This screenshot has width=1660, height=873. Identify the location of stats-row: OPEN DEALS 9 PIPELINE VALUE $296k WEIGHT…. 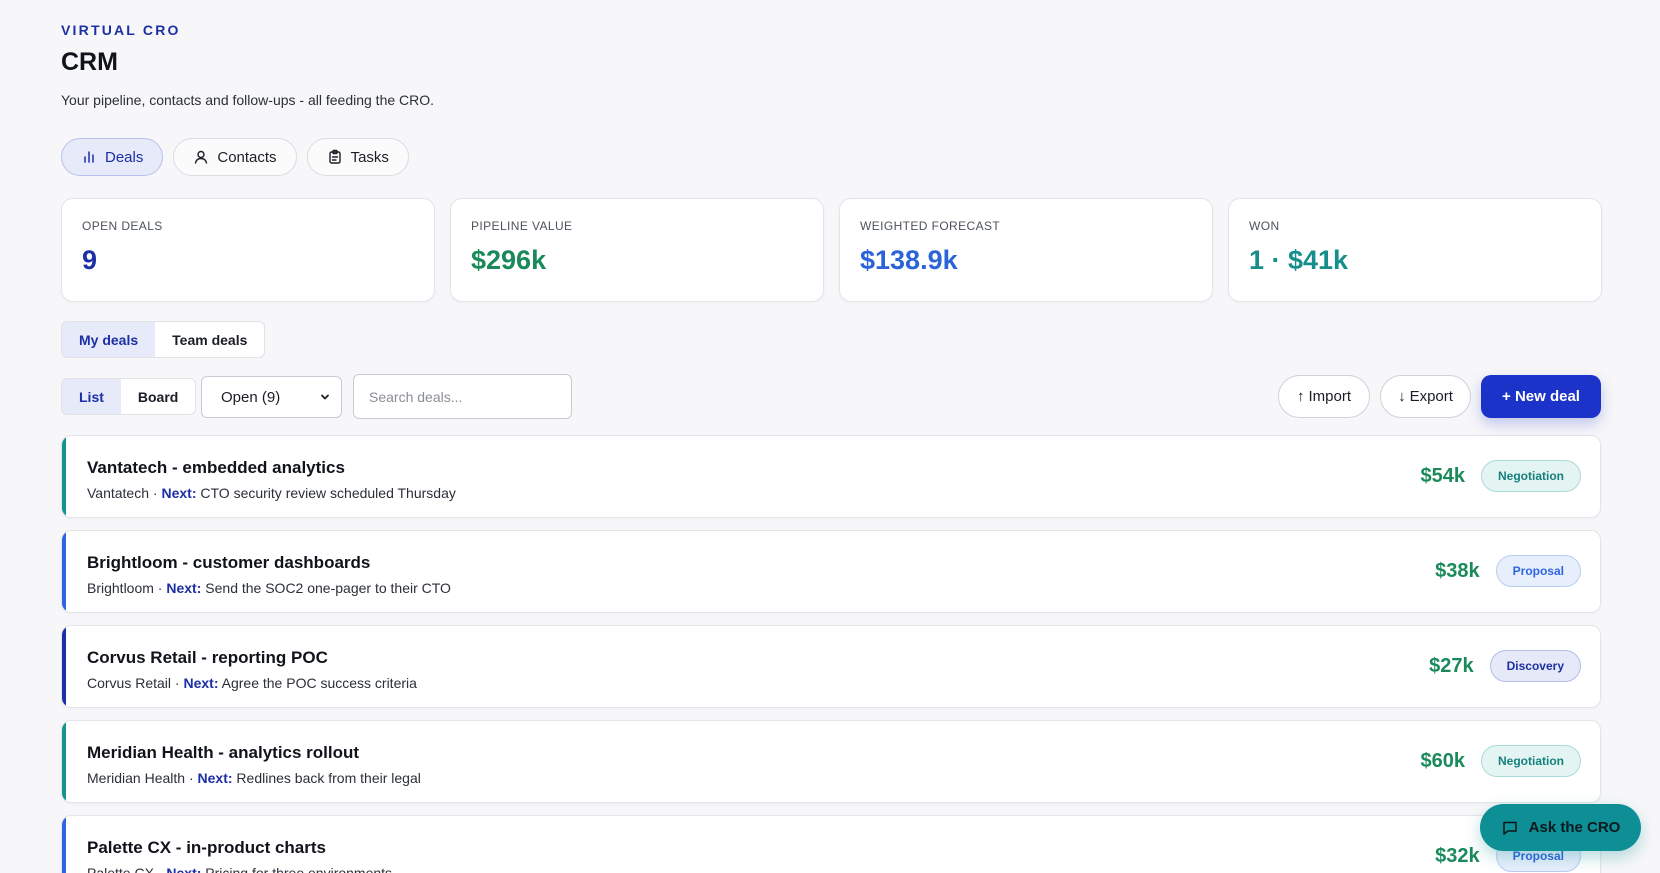
(831, 250).